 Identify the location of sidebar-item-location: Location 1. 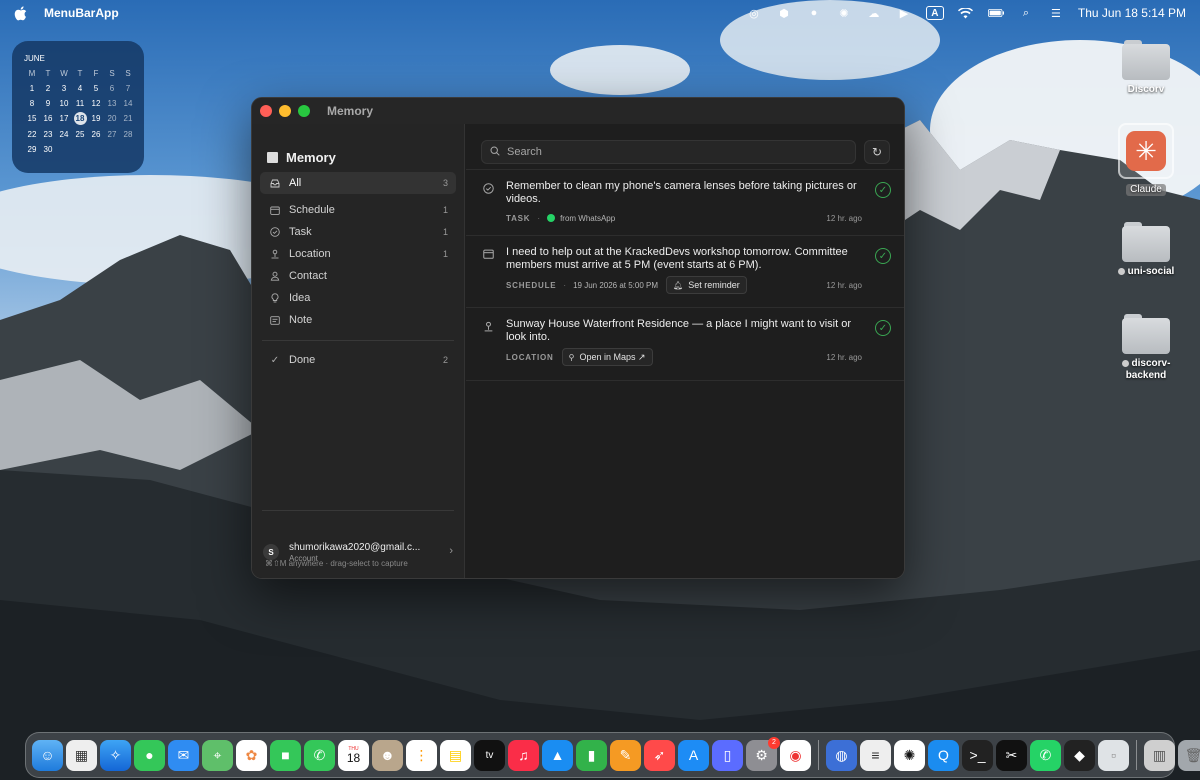
(358, 254).